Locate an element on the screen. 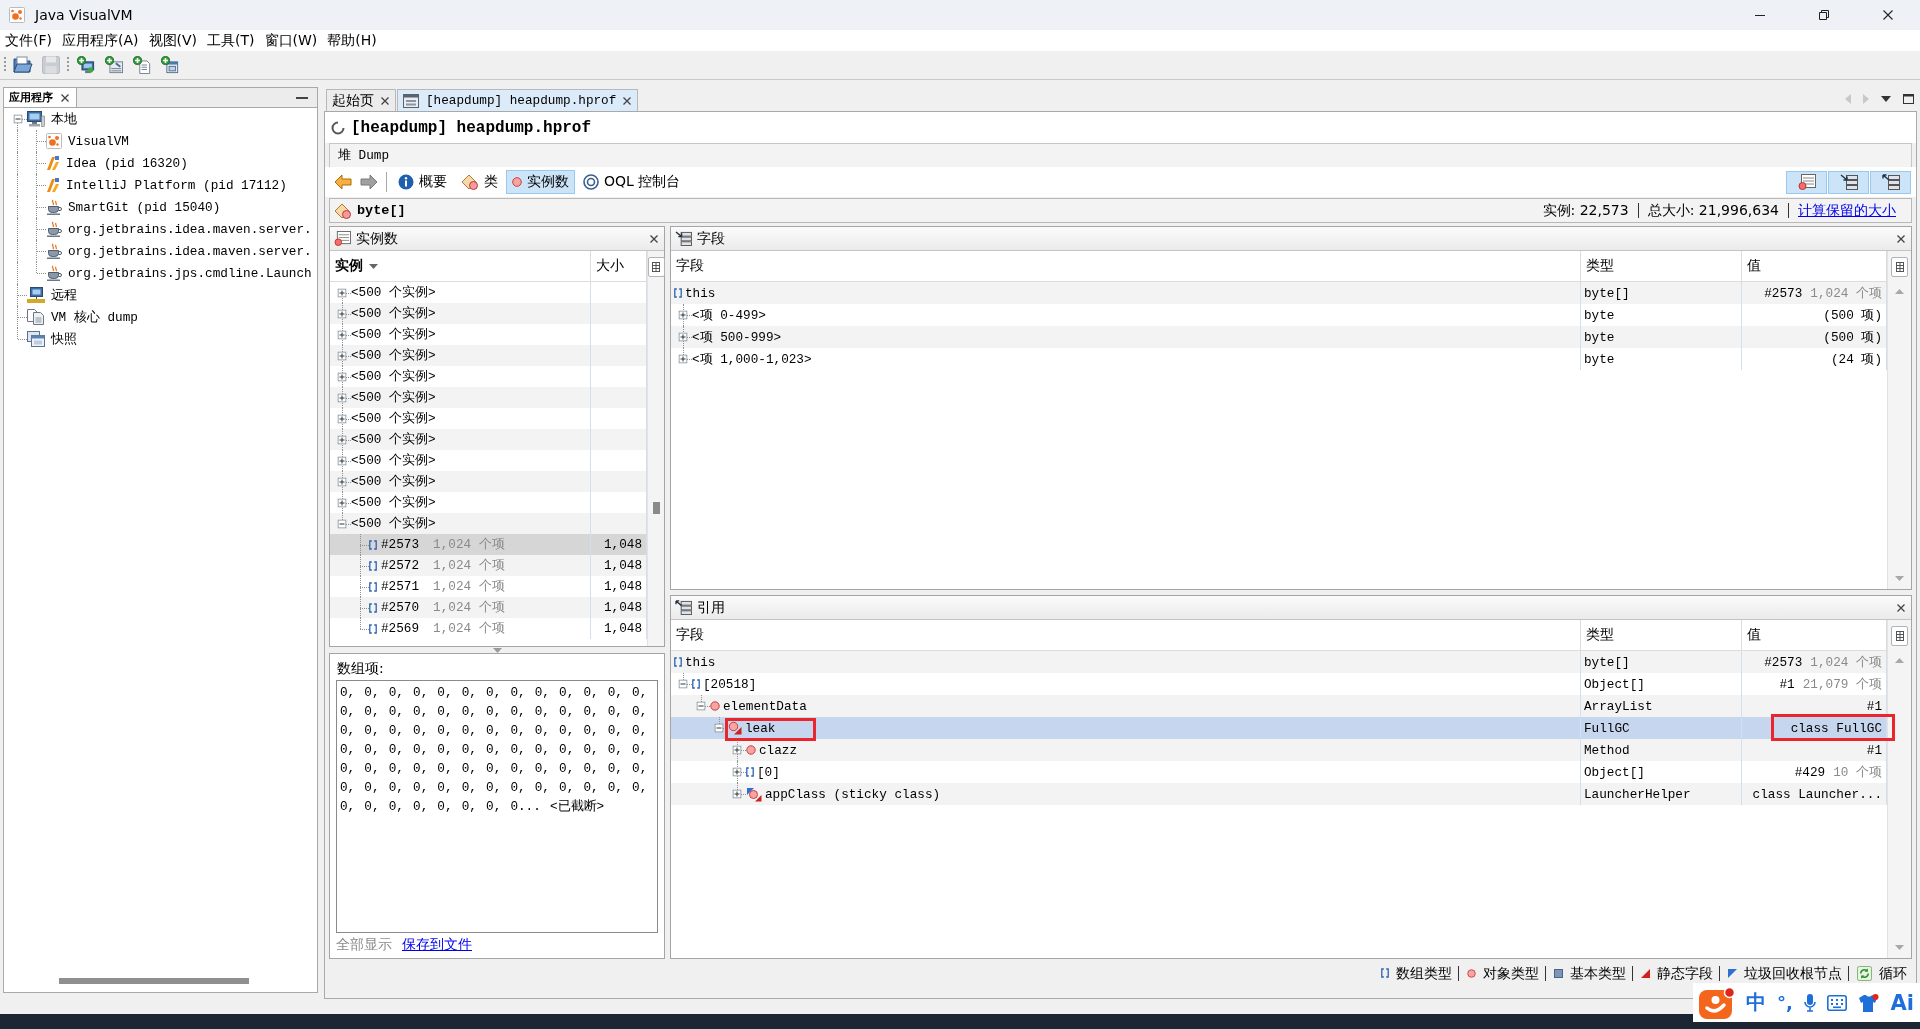  table-row: #2573 1,024 个项 1,048 is located at coordinates (488, 544).